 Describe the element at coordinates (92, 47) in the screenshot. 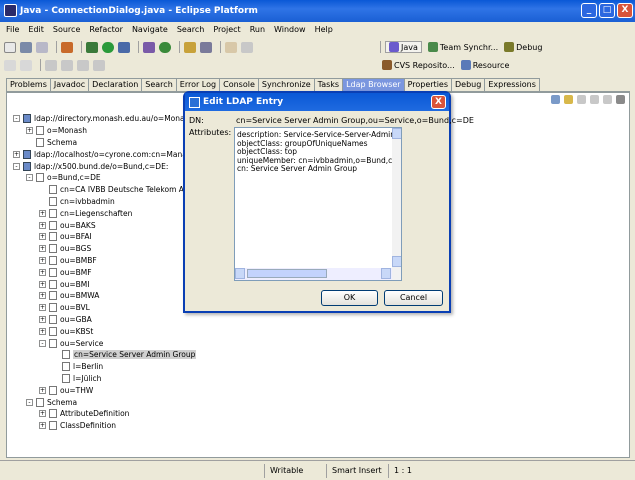

I see `debug-run-icon` at that location.